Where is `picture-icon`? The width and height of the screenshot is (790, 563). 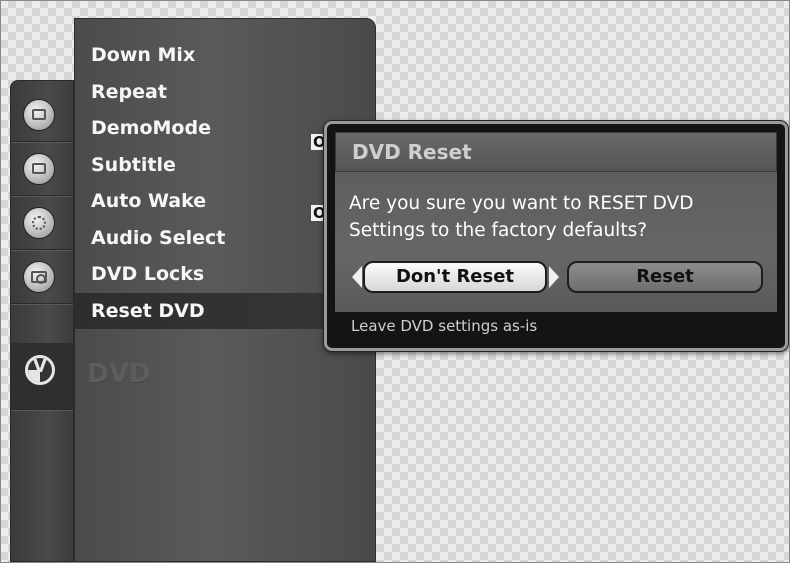
picture-icon is located at coordinates (39, 115).